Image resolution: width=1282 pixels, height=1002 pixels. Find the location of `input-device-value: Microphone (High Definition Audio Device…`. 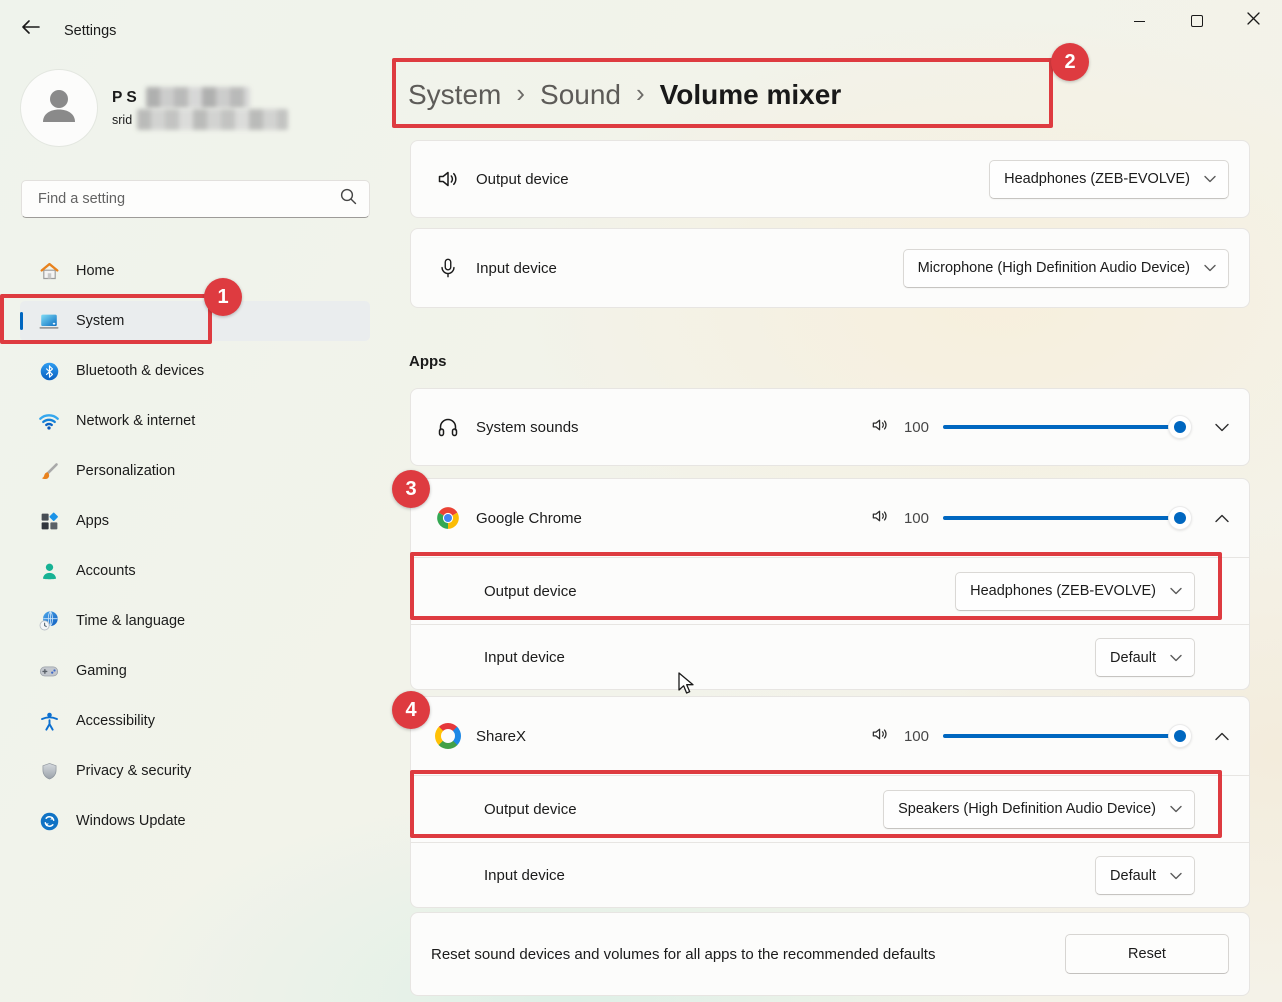

input-device-value: Microphone (High Definition Audio Device… is located at coordinates (1053, 268).